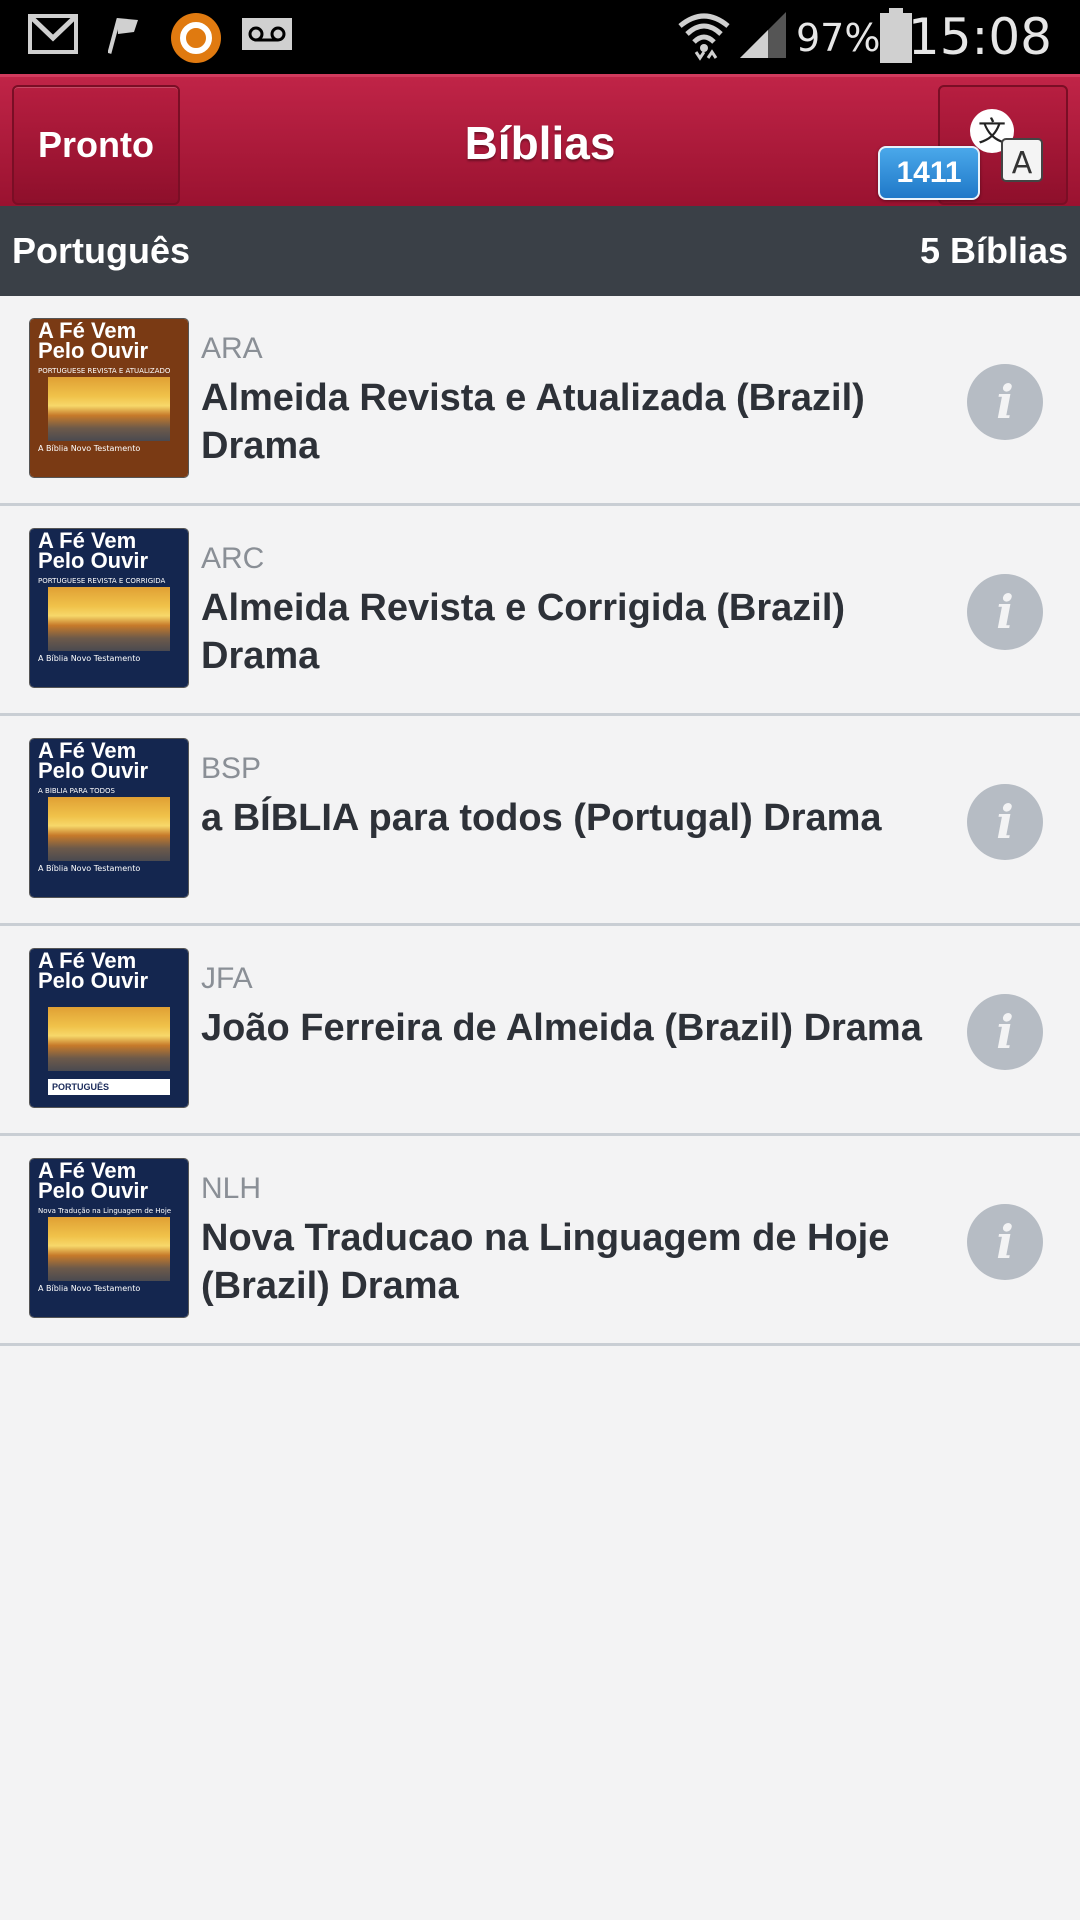 The height and width of the screenshot is (1920, 1080). I want to click on bible-cover-image: A Fé Vem Pelo Ouvir PORTUGUÊS, so click(109, 1028).